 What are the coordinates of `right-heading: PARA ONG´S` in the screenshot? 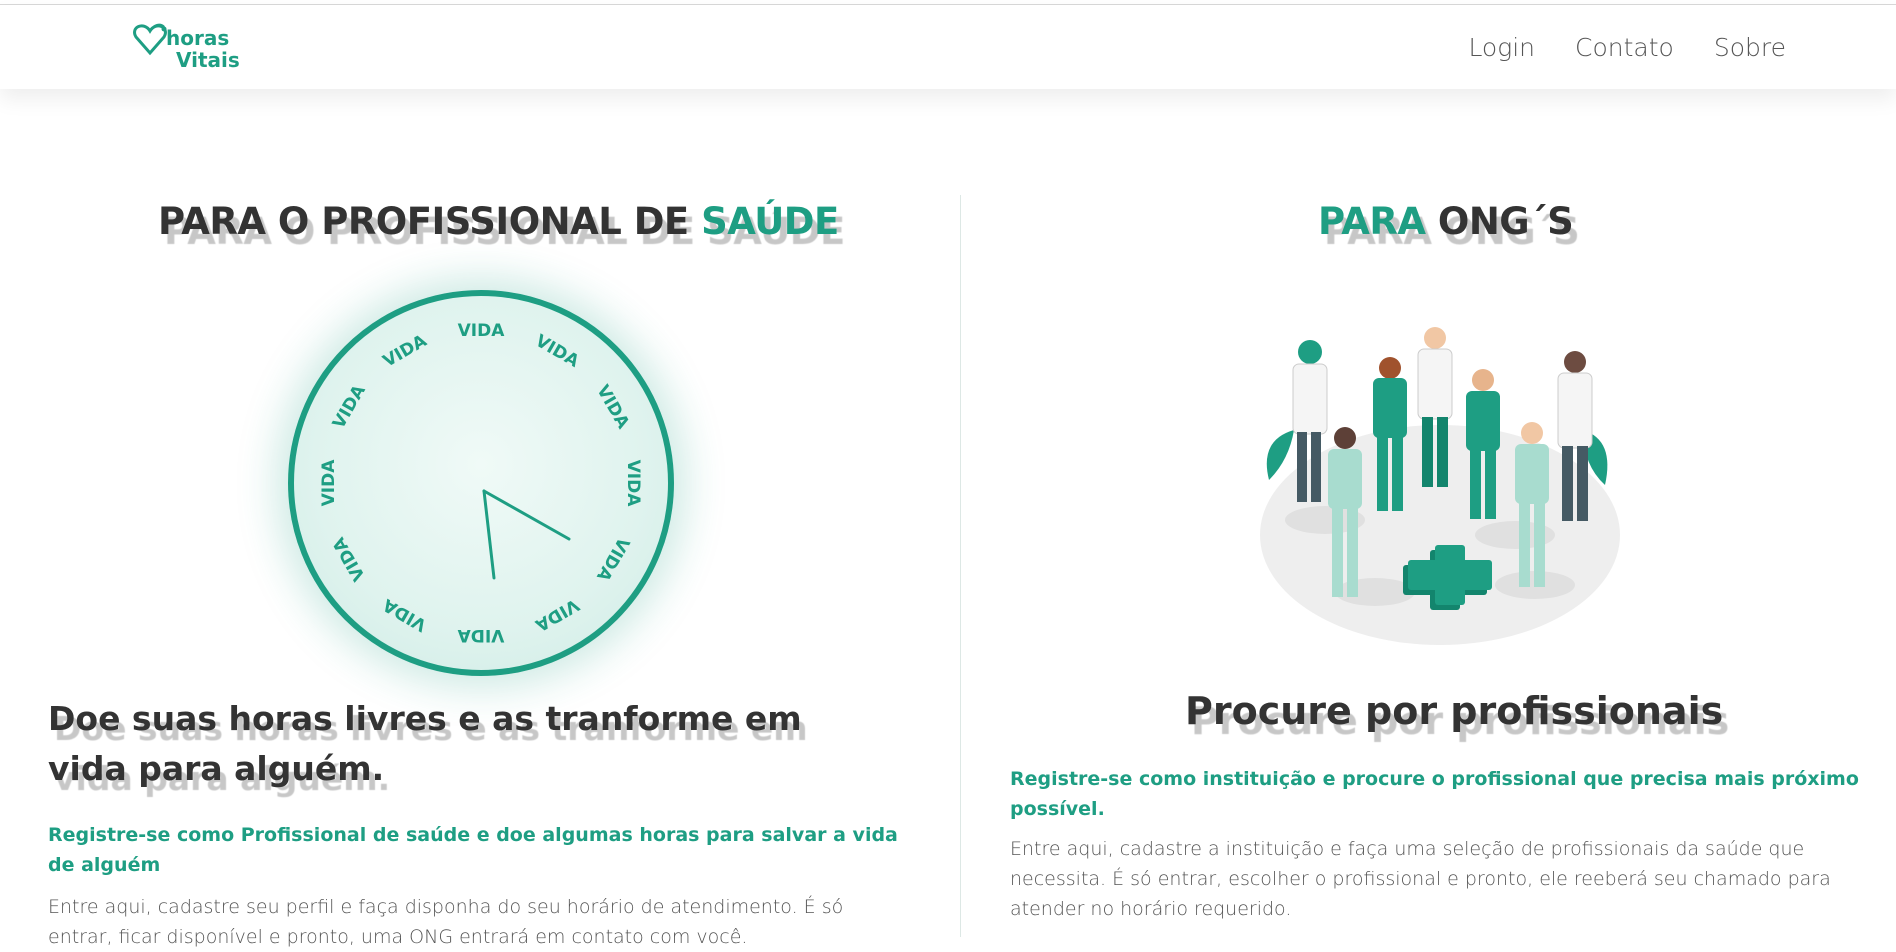 It's located at (1446, 221).